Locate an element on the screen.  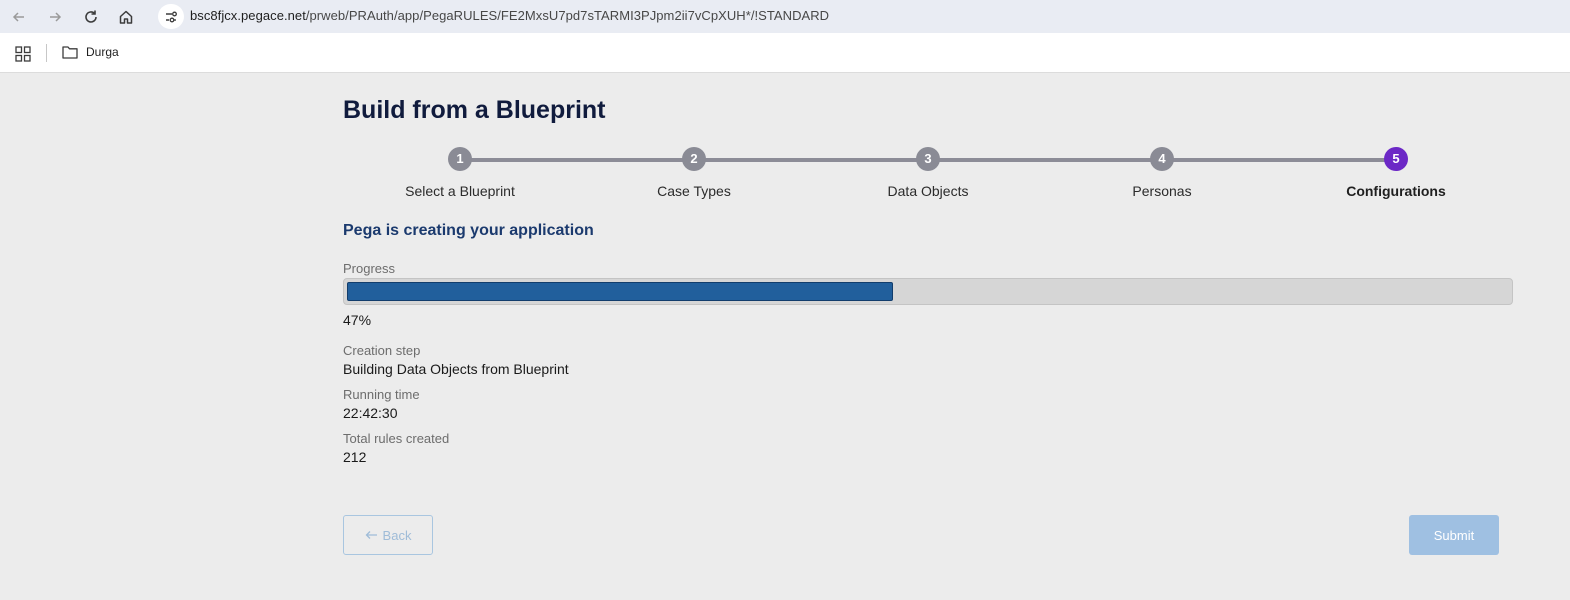
step-number: 1 is located at coordinates (460, 159).